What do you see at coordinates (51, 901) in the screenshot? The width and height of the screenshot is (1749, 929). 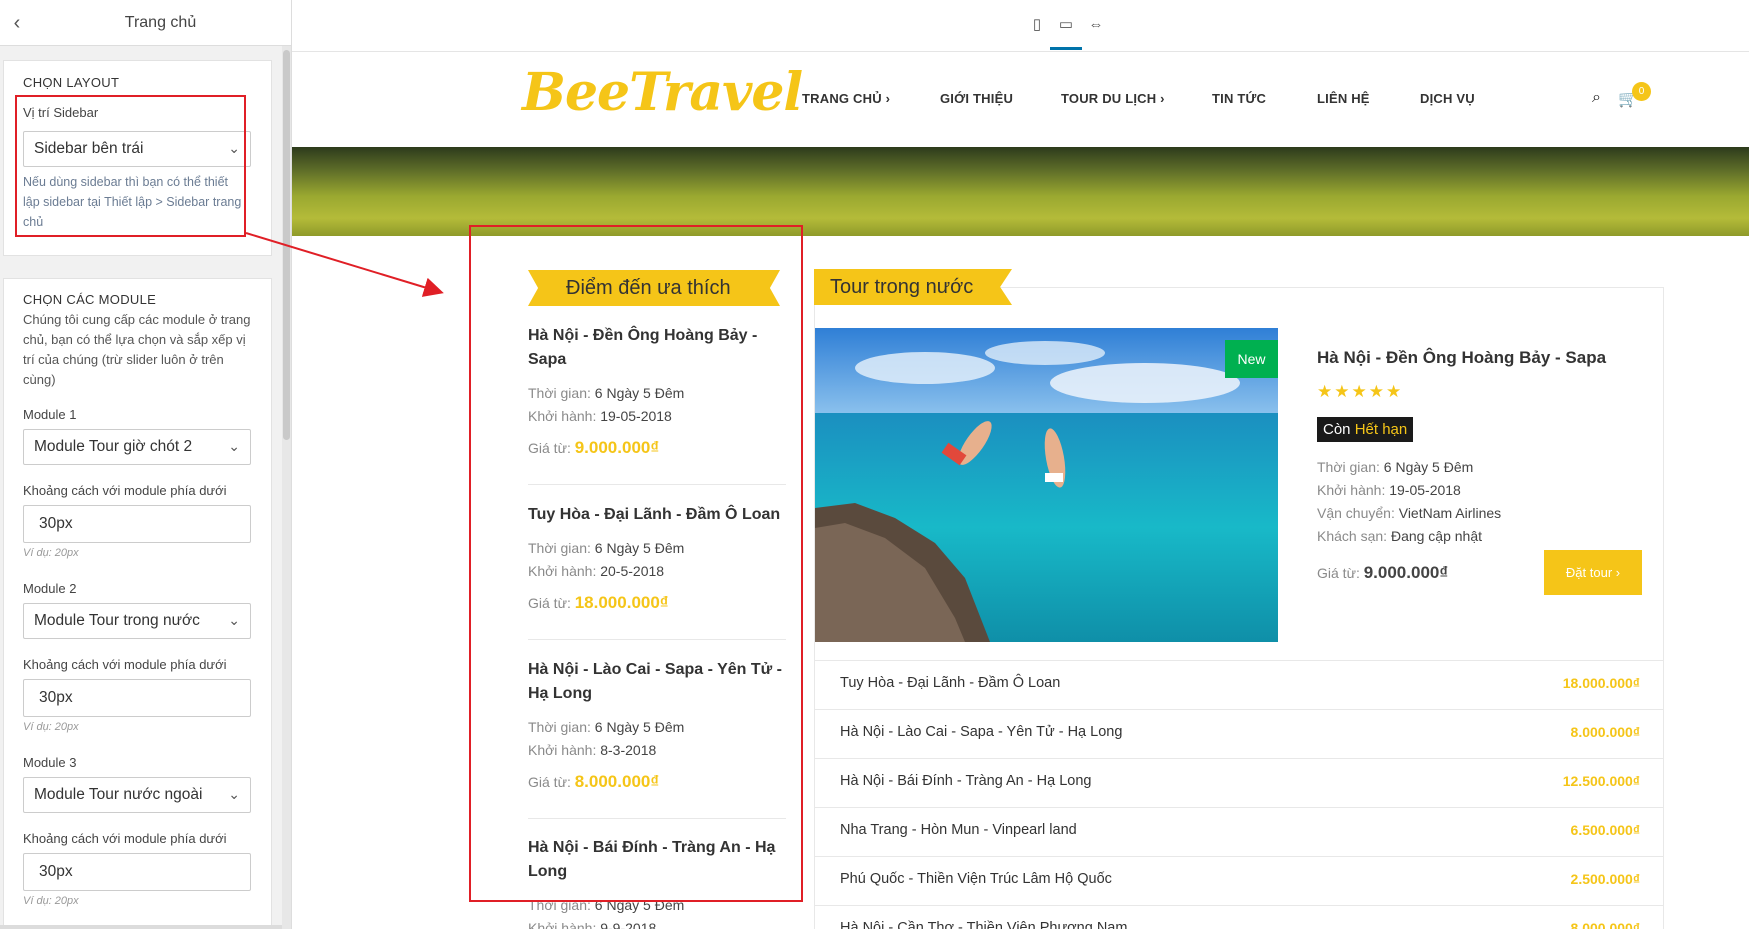 I see `module-3-spacing-example: Ví dụ: 20px` at bounding box center [51, 901].